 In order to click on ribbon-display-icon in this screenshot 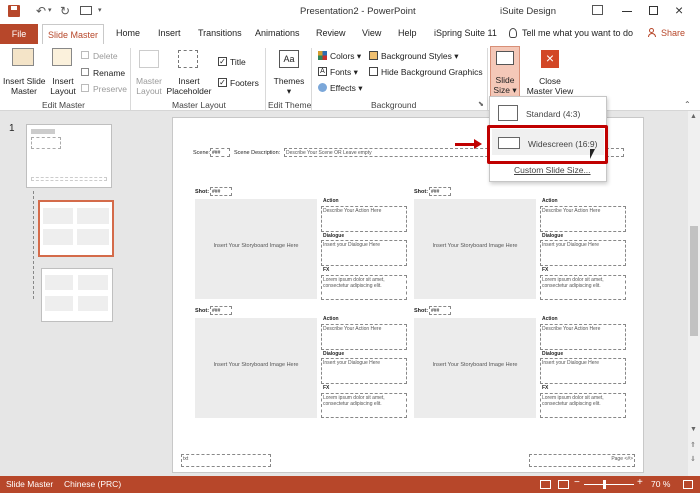, I will do `click(597, 10)`.